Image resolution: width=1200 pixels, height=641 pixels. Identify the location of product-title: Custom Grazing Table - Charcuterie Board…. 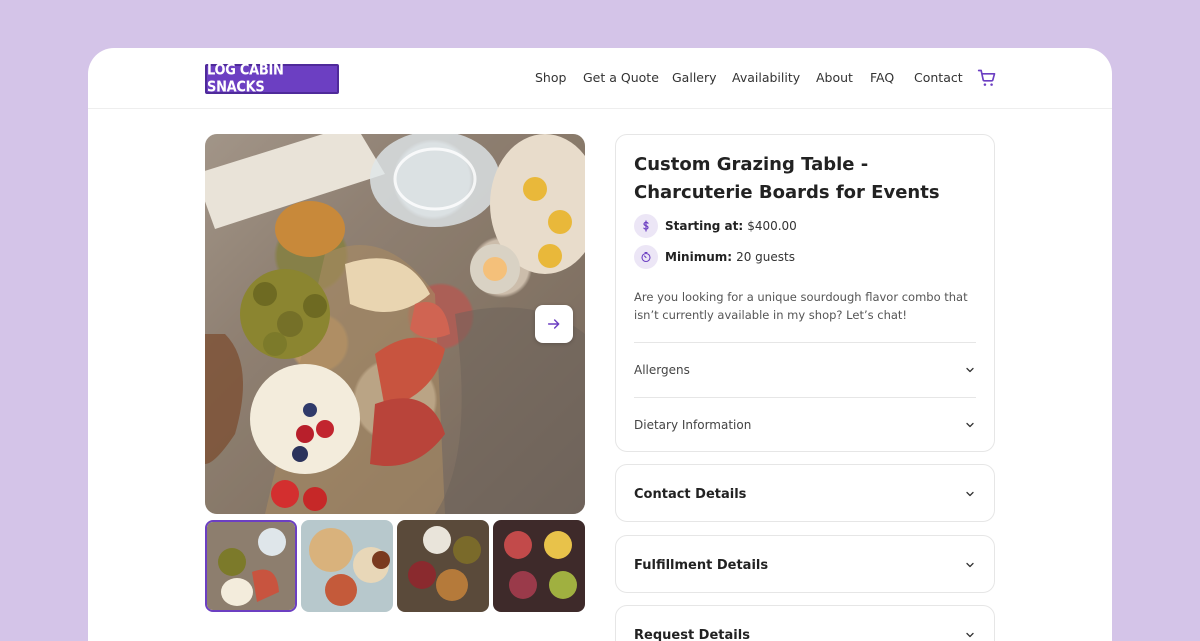
(787, 178).